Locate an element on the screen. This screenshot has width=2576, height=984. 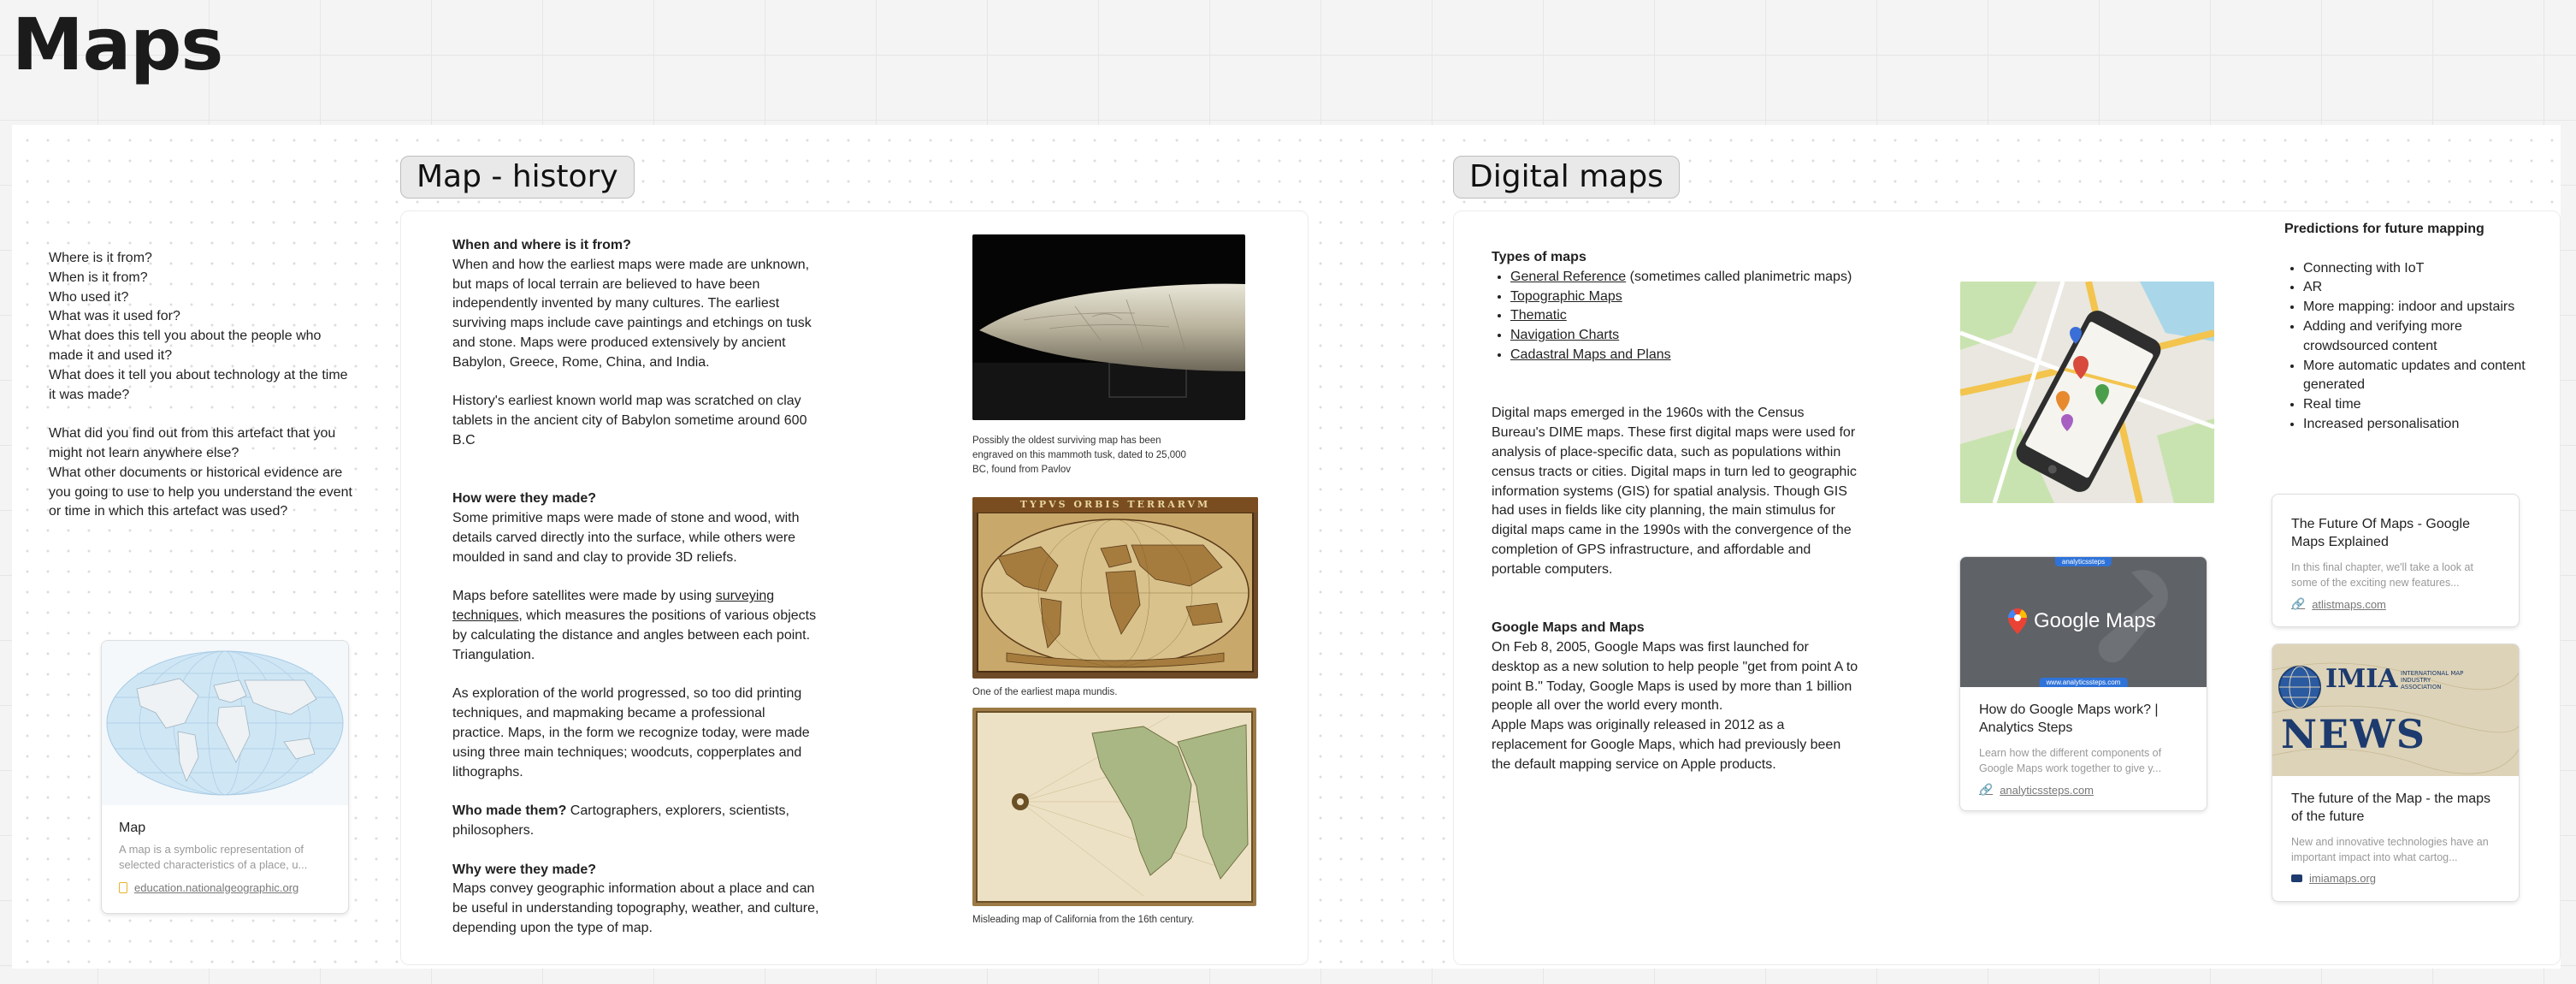
map-type-item: Navigation Charts is located at coordinates (1684, 336).